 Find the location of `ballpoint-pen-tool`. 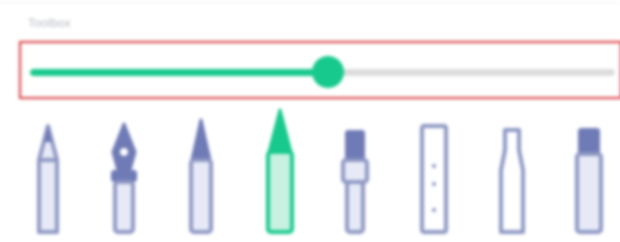

ballpoint-pen-tool is located at coordinates (201, 174).